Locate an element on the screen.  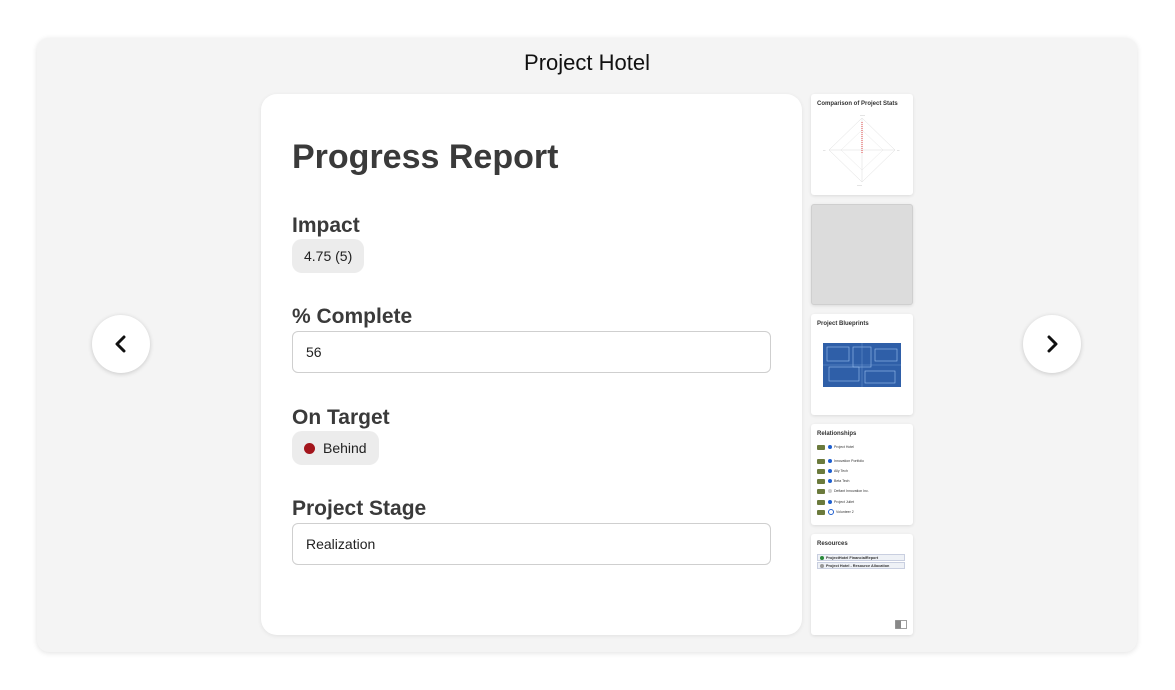
thumbnail-blueprints-title: Project Blueprints is located at coordinates (843, 324).